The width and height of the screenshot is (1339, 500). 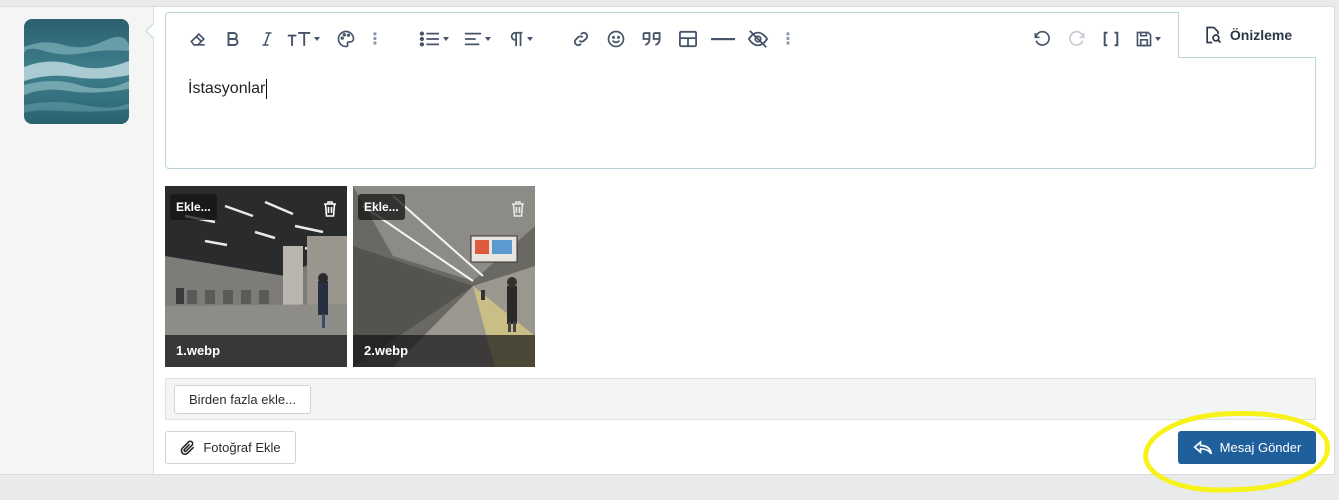 I want to click on link-icon, so click(x=581, y=39).